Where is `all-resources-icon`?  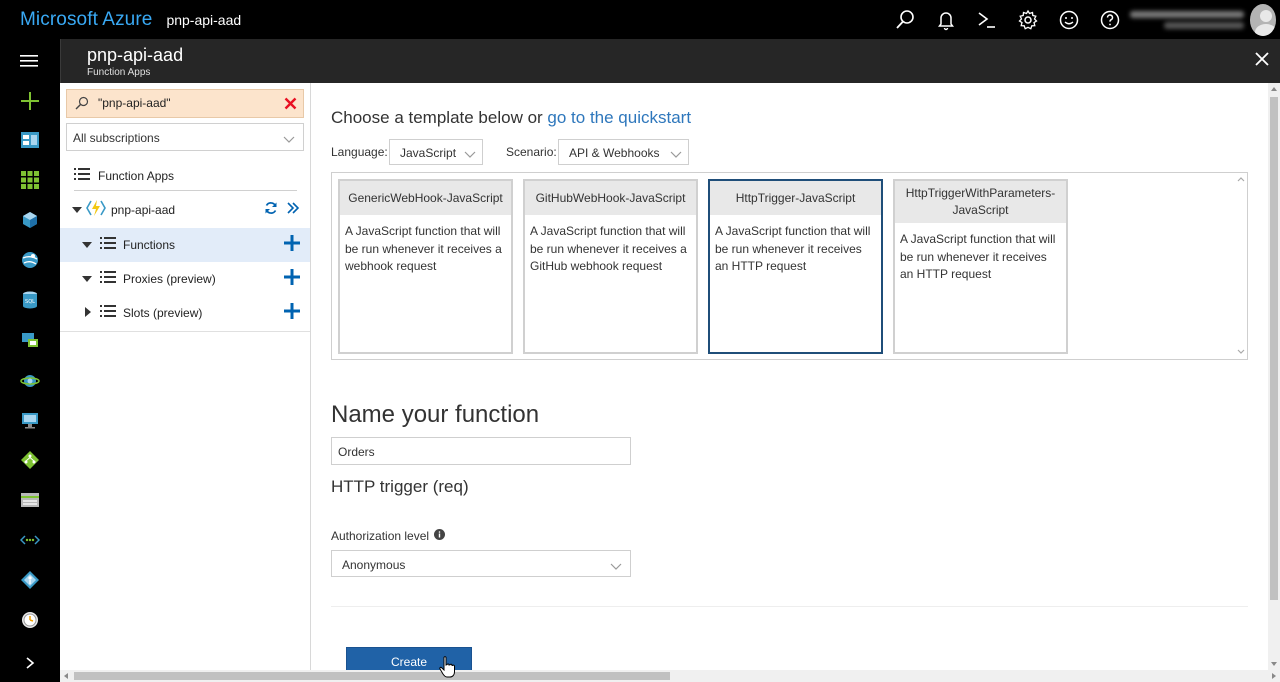
all-resources-icon is located at coordinates (30, 180).